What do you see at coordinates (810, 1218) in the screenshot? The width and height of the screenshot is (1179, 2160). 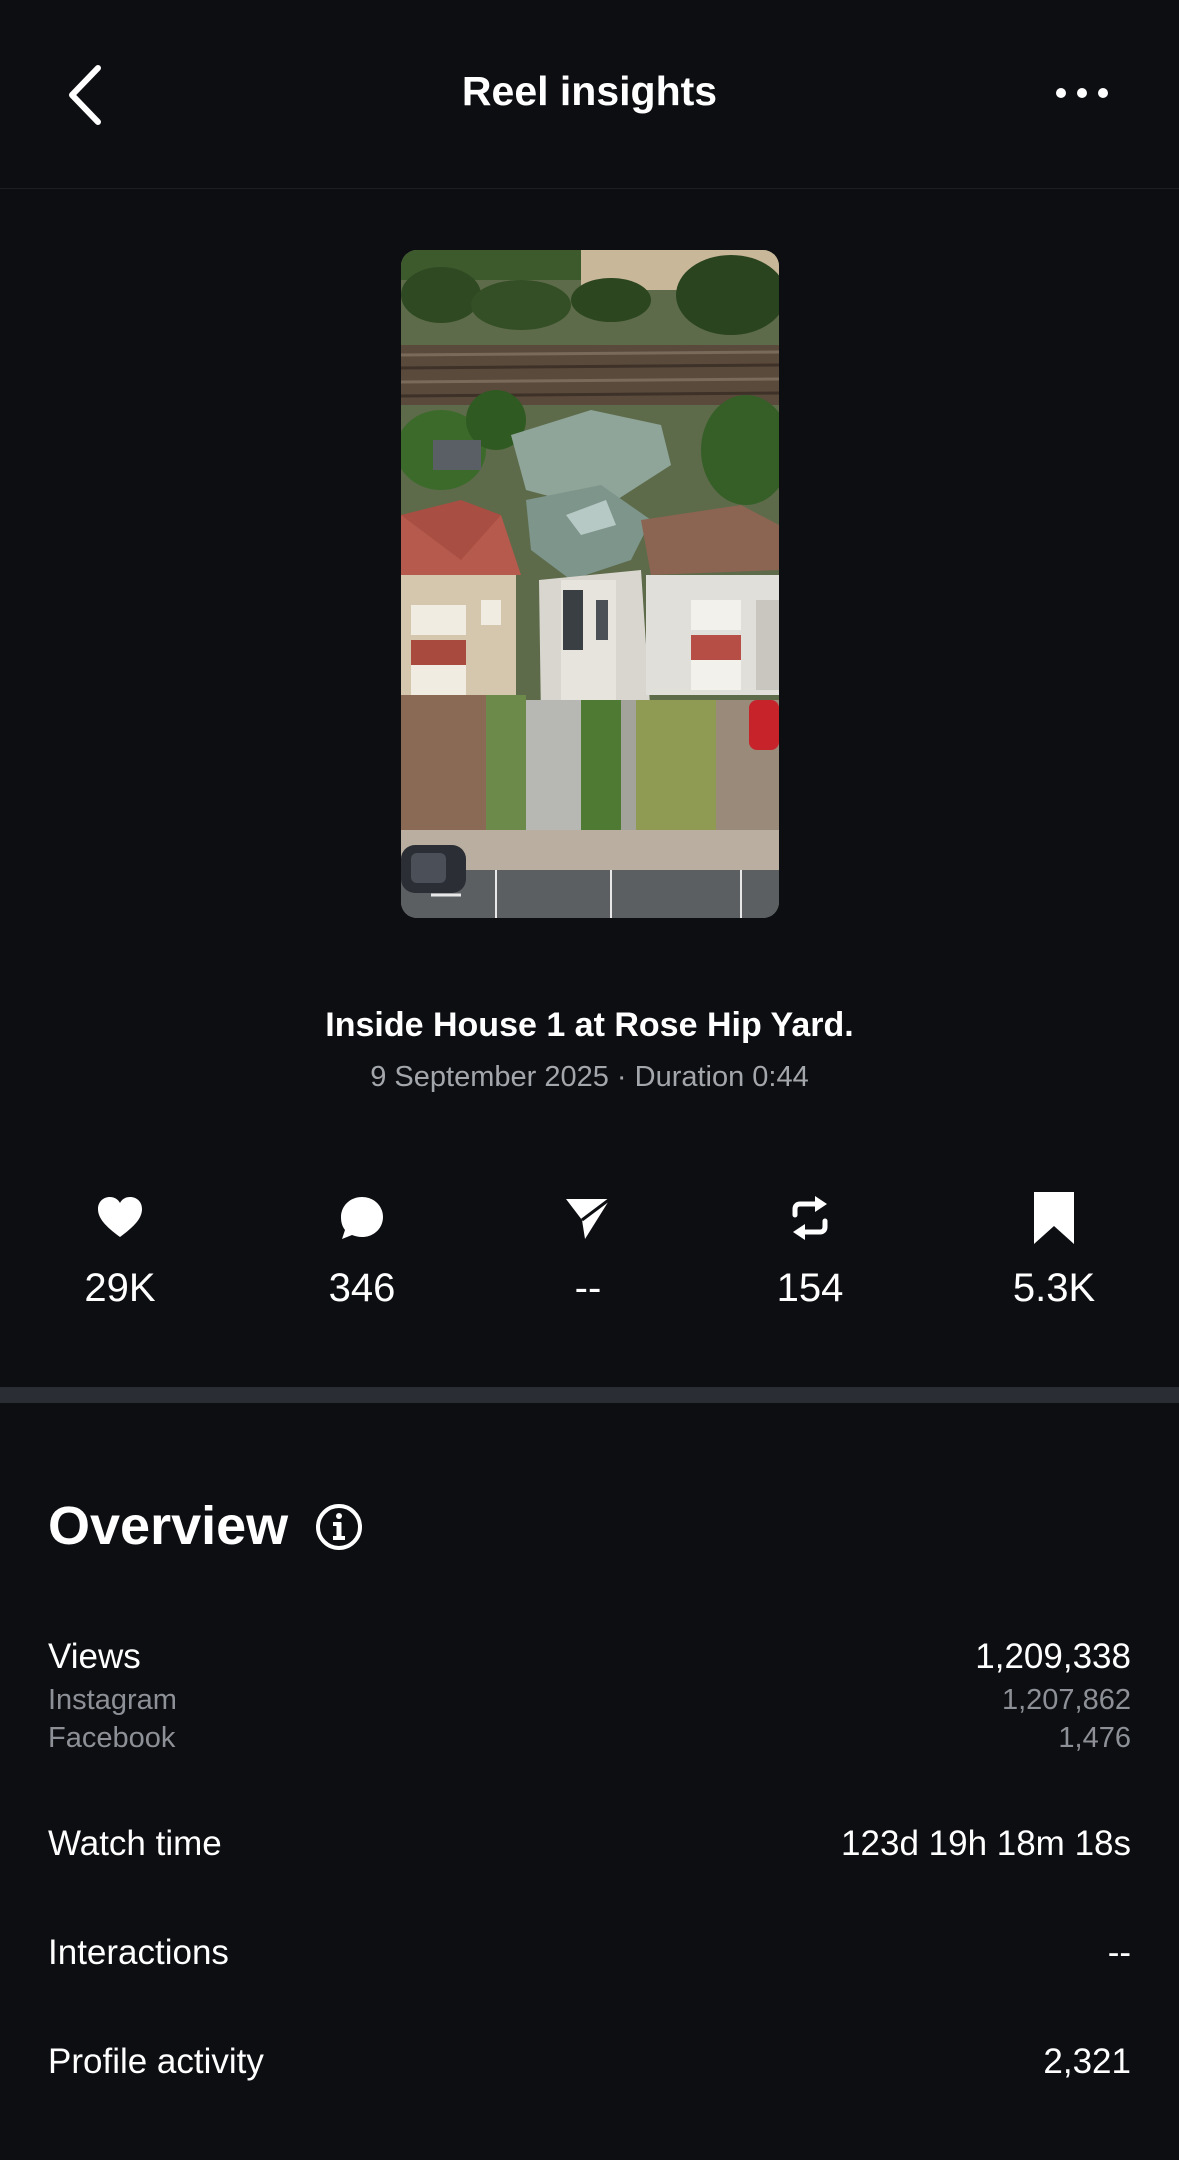 I see `repost-icon` at bounding box center [810, 1218].